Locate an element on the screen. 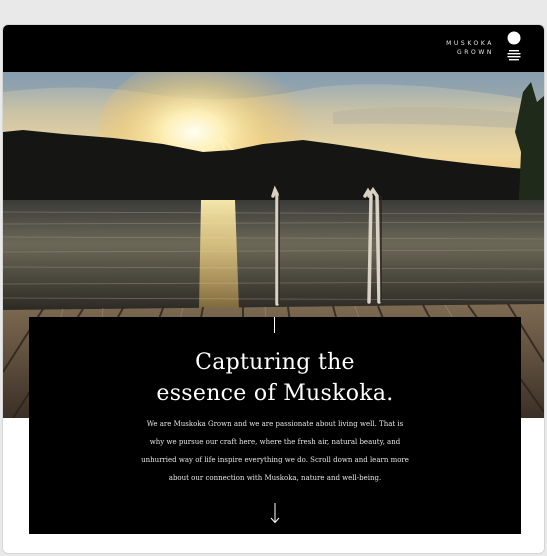 This screenshot has height=556, width=547. headline-line-1: Capturing the is located at coordinates (275, 362).